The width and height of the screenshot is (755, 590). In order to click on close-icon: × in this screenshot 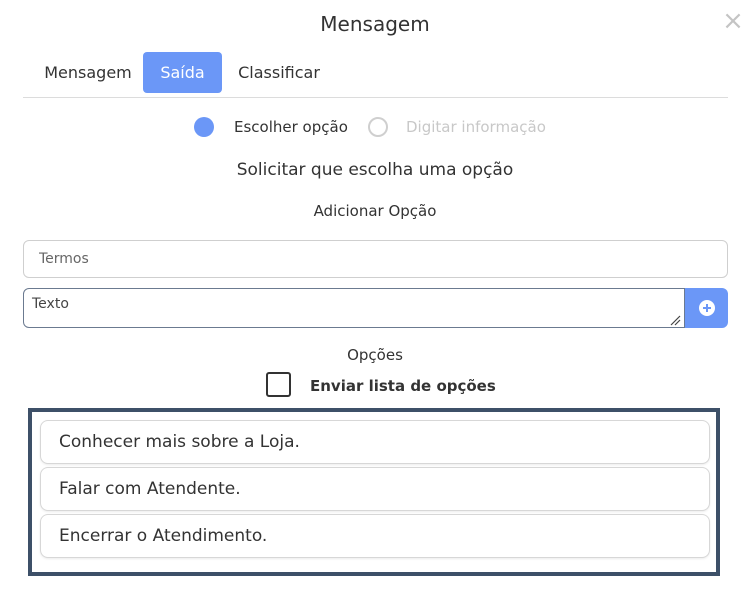, I will do `click(733, 21)`.